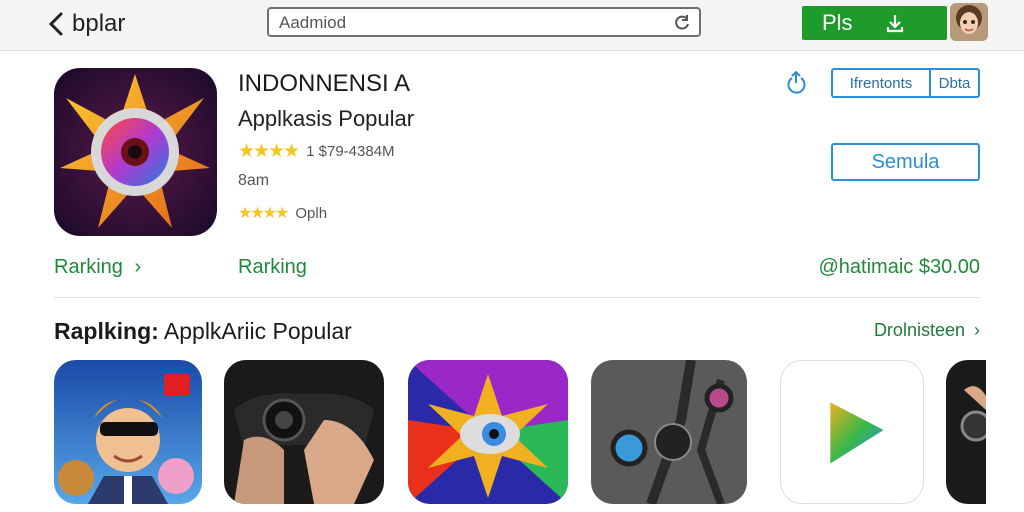 Image resolution: width=1024 pixels, height=512 pixels. Describe the element at coordinates (488, 432) in the screenshot. I see `app-thumbnail-star` at that location.